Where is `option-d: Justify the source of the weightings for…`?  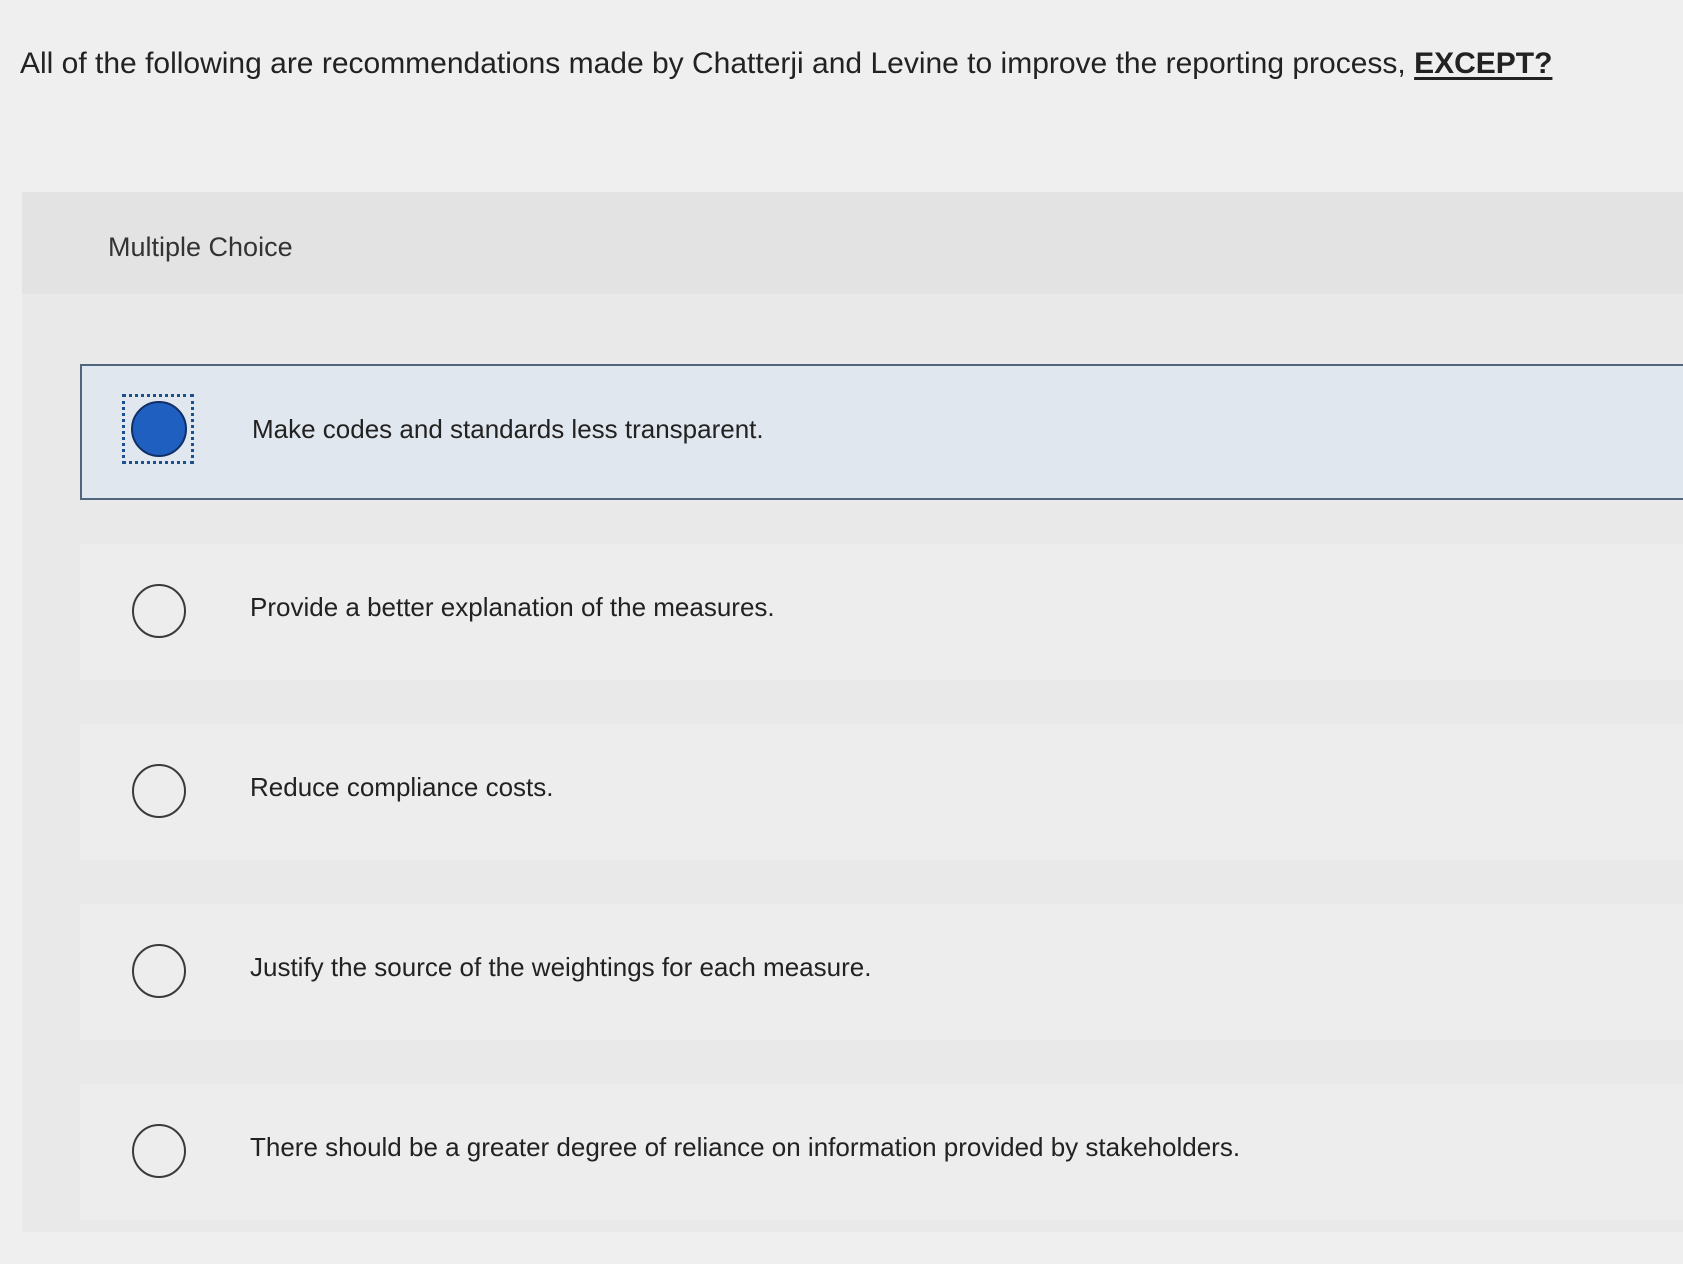
option-d: Justify the source of the weightings for… is located at coordinates (881, 972).